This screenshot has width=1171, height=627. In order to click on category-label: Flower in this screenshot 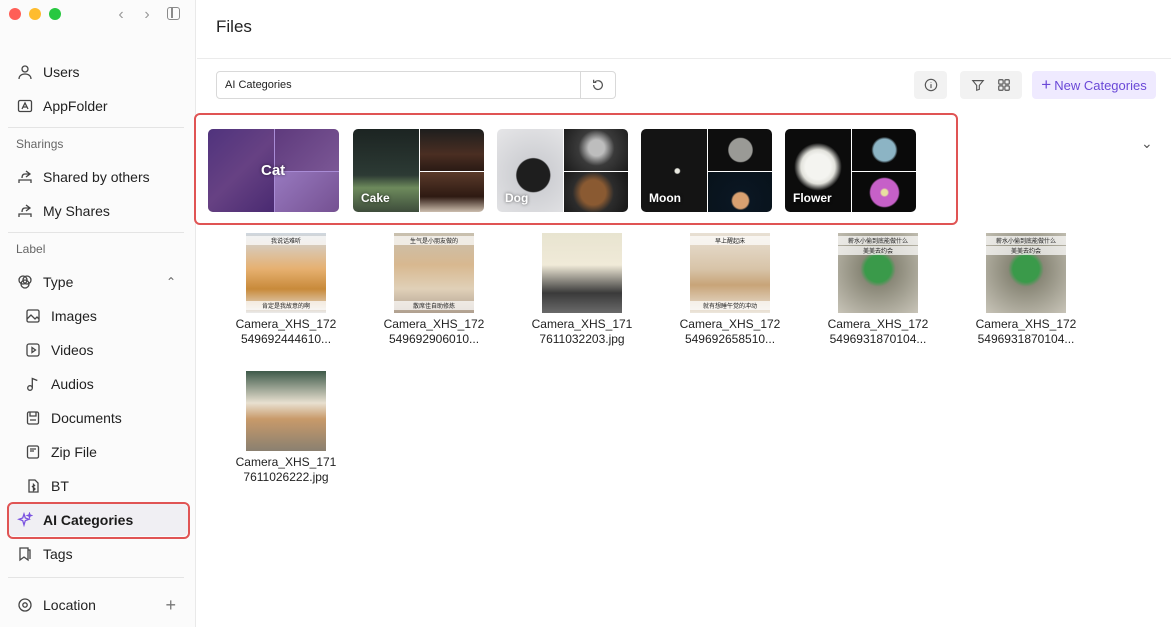, I will do `click(812, 198)`.